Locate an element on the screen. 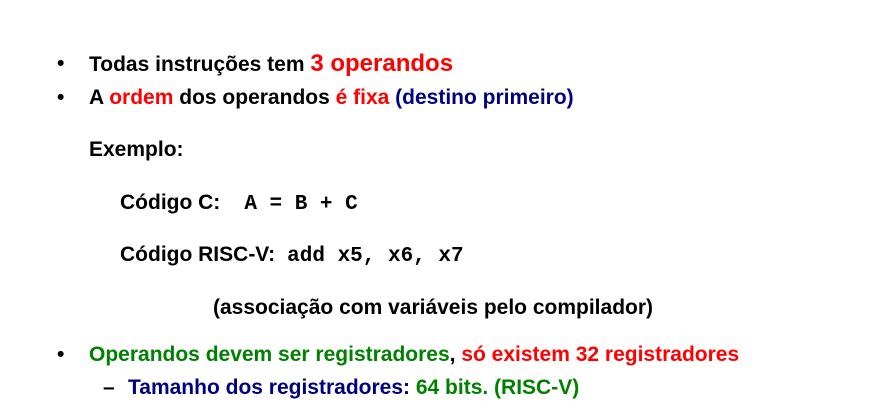  highlight-e-fixa: é fixa is located at coordinates (362, 97).